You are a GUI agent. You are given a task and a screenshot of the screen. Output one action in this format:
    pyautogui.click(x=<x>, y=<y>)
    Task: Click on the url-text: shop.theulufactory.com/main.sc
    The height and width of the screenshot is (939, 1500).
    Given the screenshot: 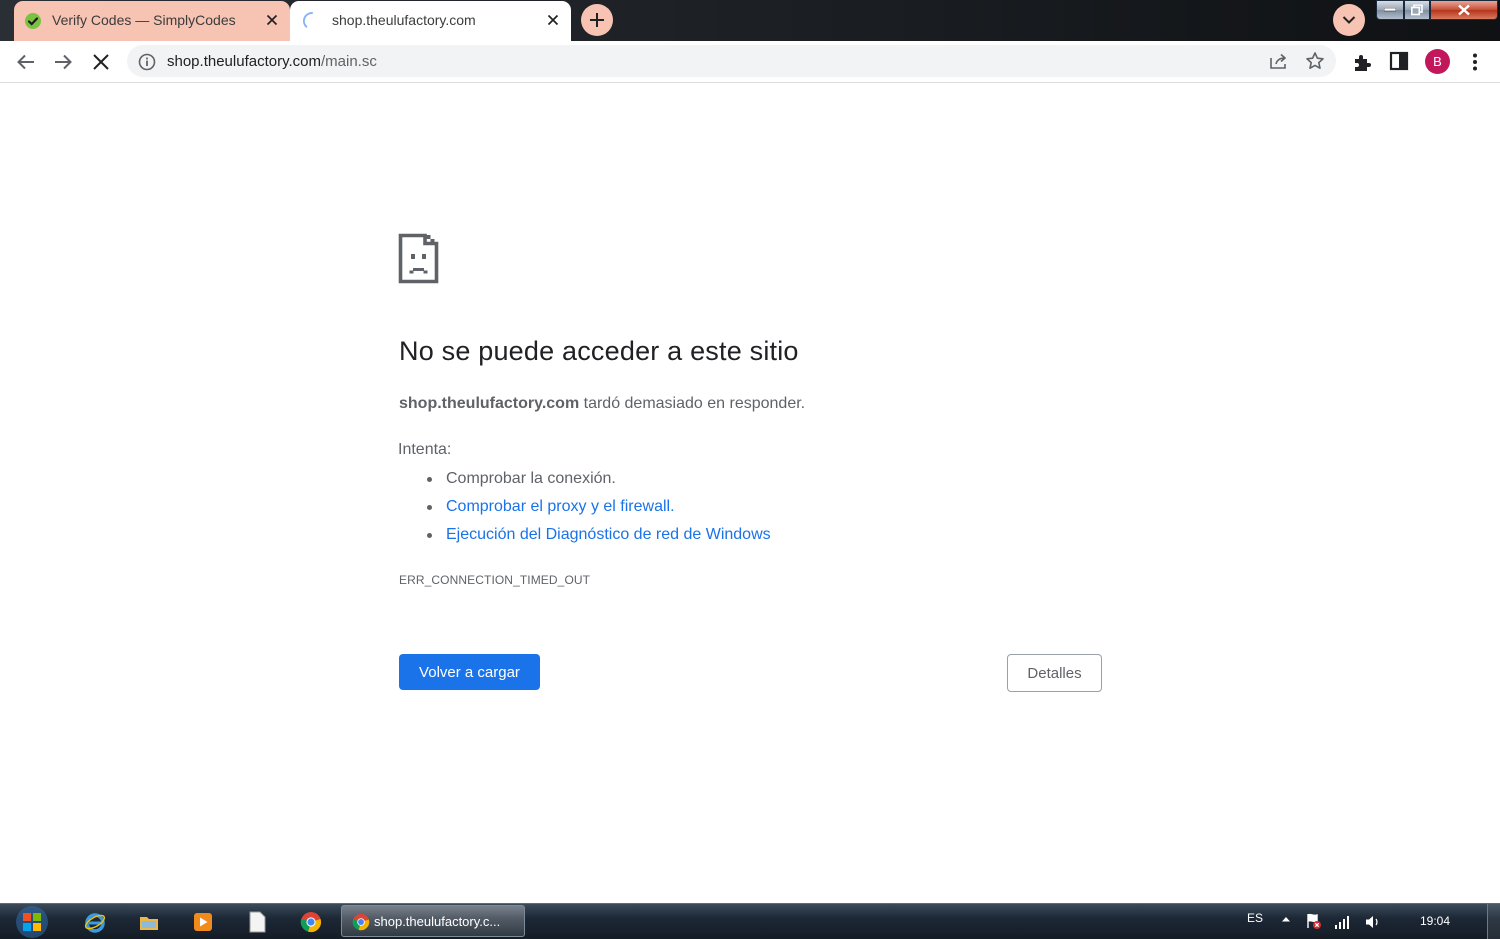 What is the action you would take?
    pyautogui.click(x=272, y=61)
    